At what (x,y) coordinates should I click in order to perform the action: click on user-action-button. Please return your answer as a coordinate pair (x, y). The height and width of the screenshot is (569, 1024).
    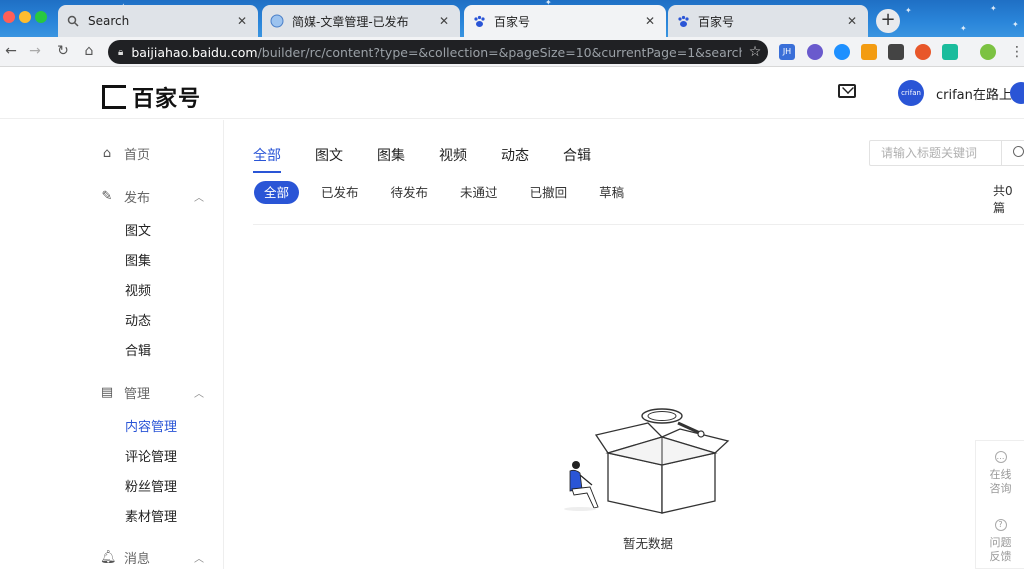
    Looking at the image, I should click on (1017, 93).